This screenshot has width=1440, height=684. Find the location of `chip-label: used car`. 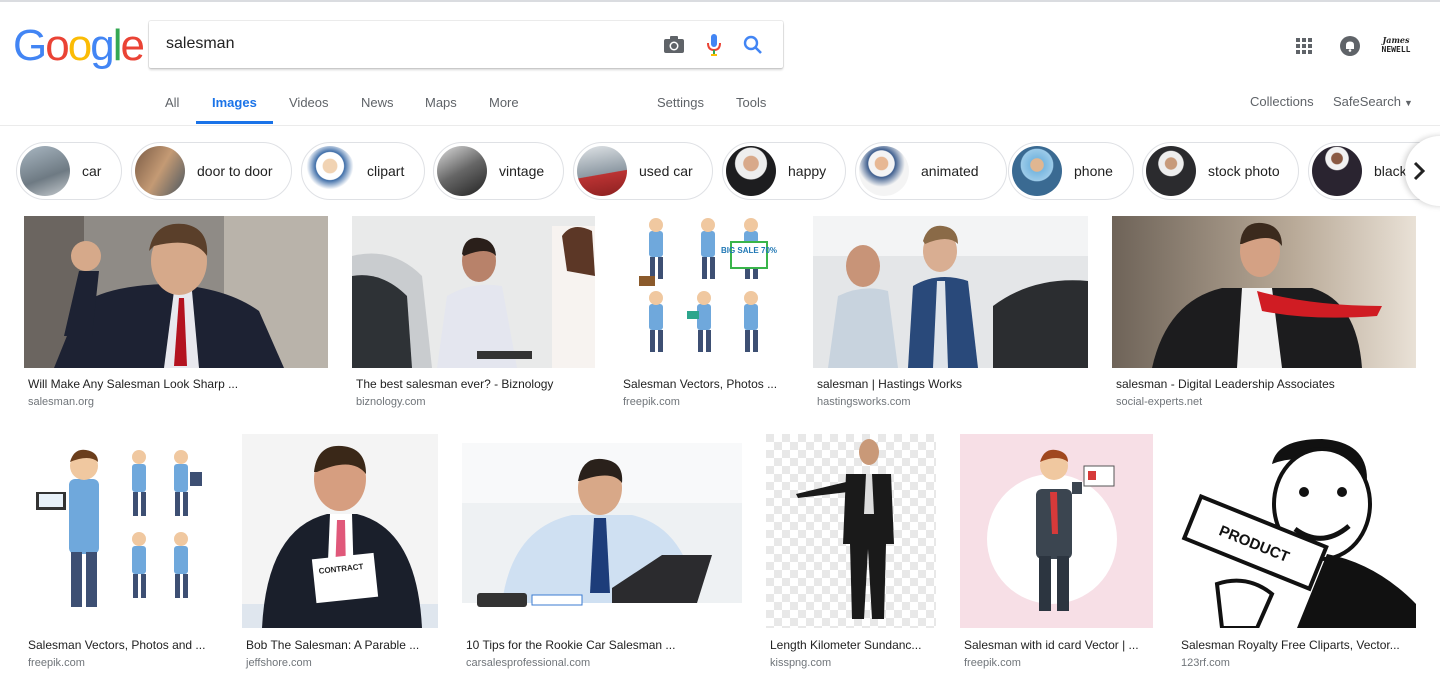

chip-label: used car is located at coordinates (666, 171).